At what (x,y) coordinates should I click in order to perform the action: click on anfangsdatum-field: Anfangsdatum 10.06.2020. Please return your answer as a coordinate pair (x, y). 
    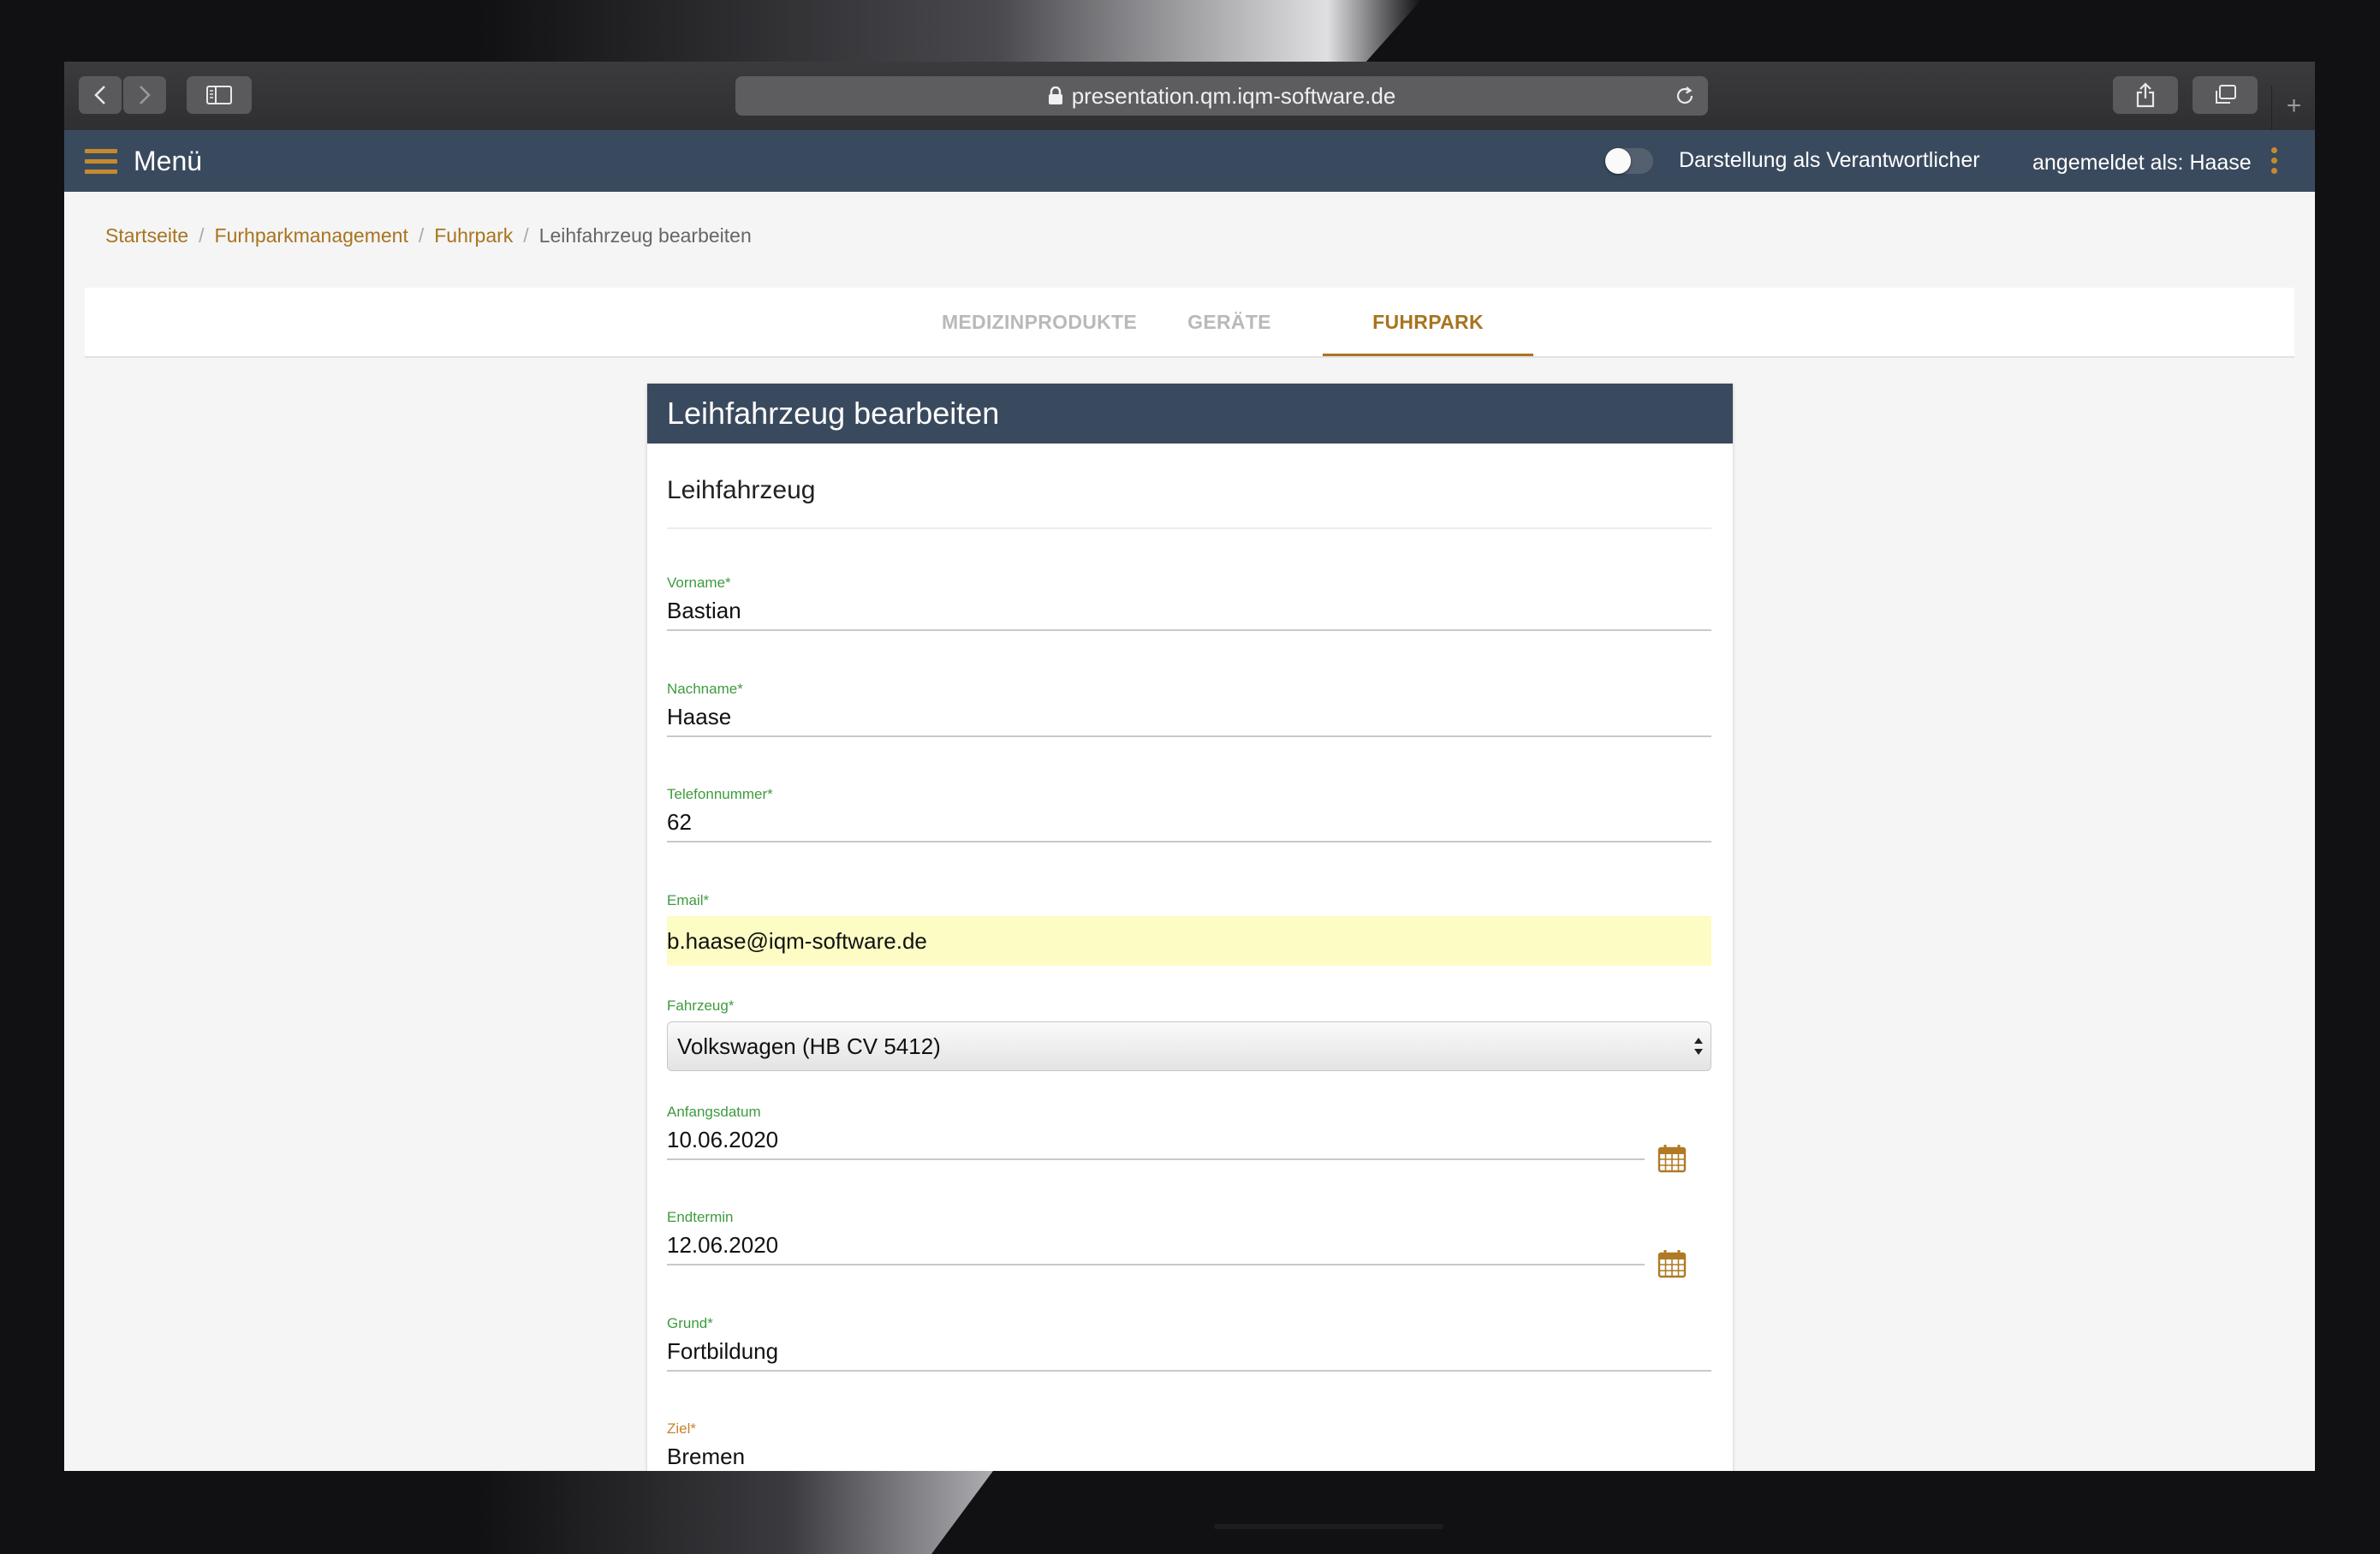
    Looking at the image, I should click on (1189, 1132).